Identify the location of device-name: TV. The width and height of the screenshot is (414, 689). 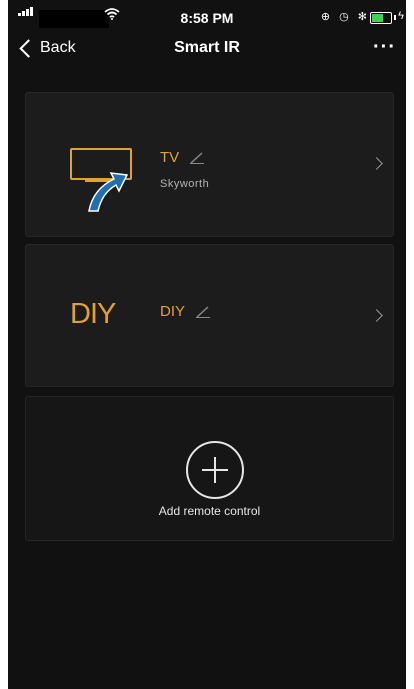
(170, 157).